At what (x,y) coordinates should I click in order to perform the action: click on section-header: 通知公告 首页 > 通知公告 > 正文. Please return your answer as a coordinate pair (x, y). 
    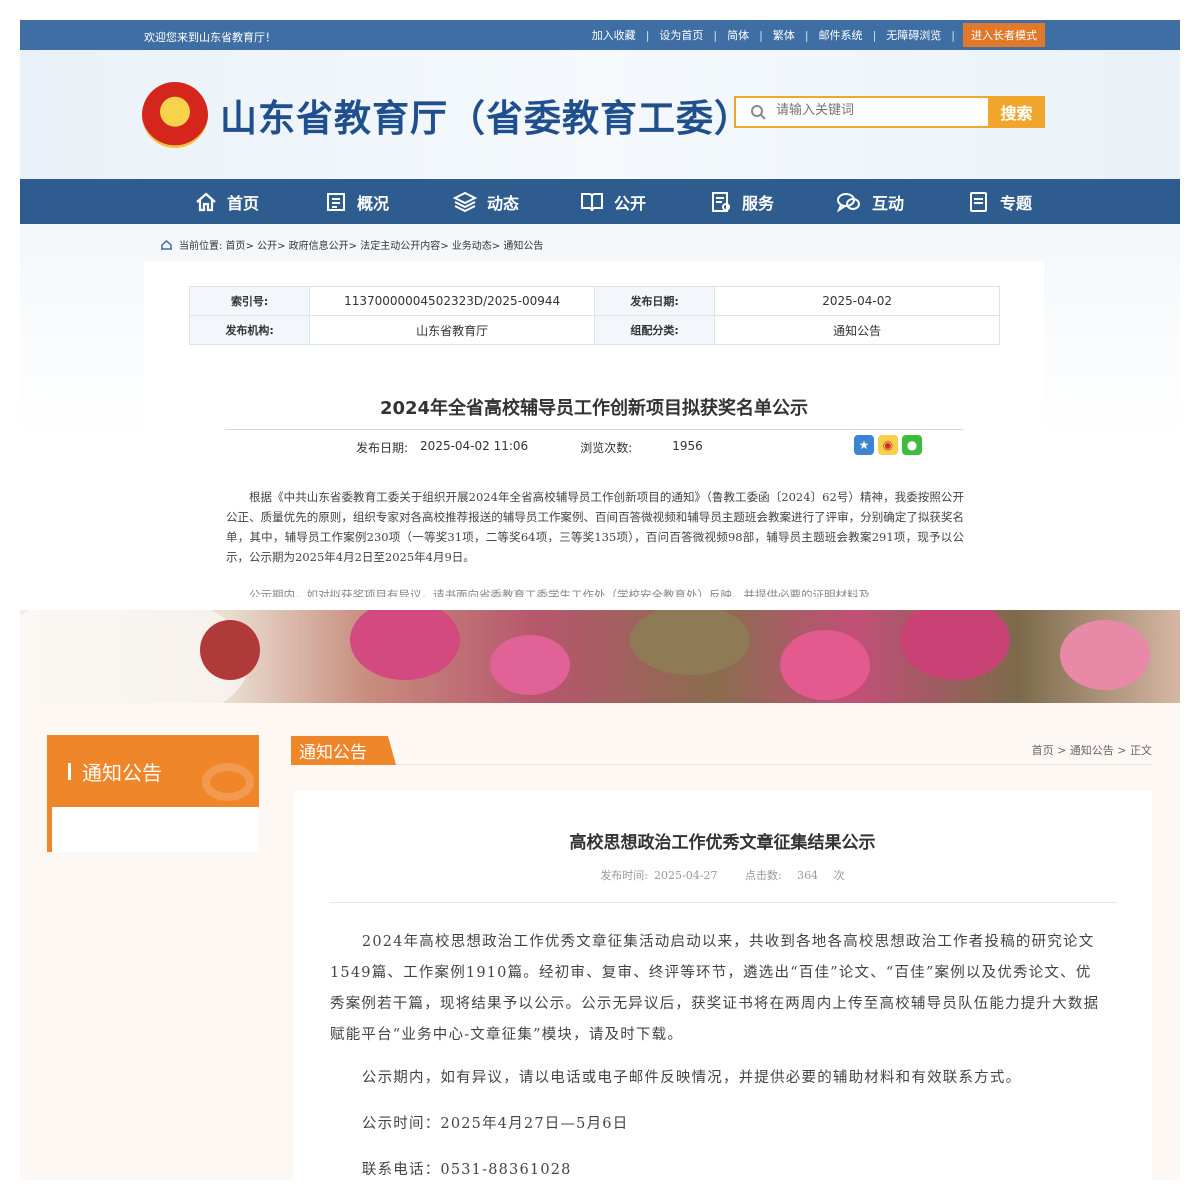
    Looking at the image, I should click on (721, 750).